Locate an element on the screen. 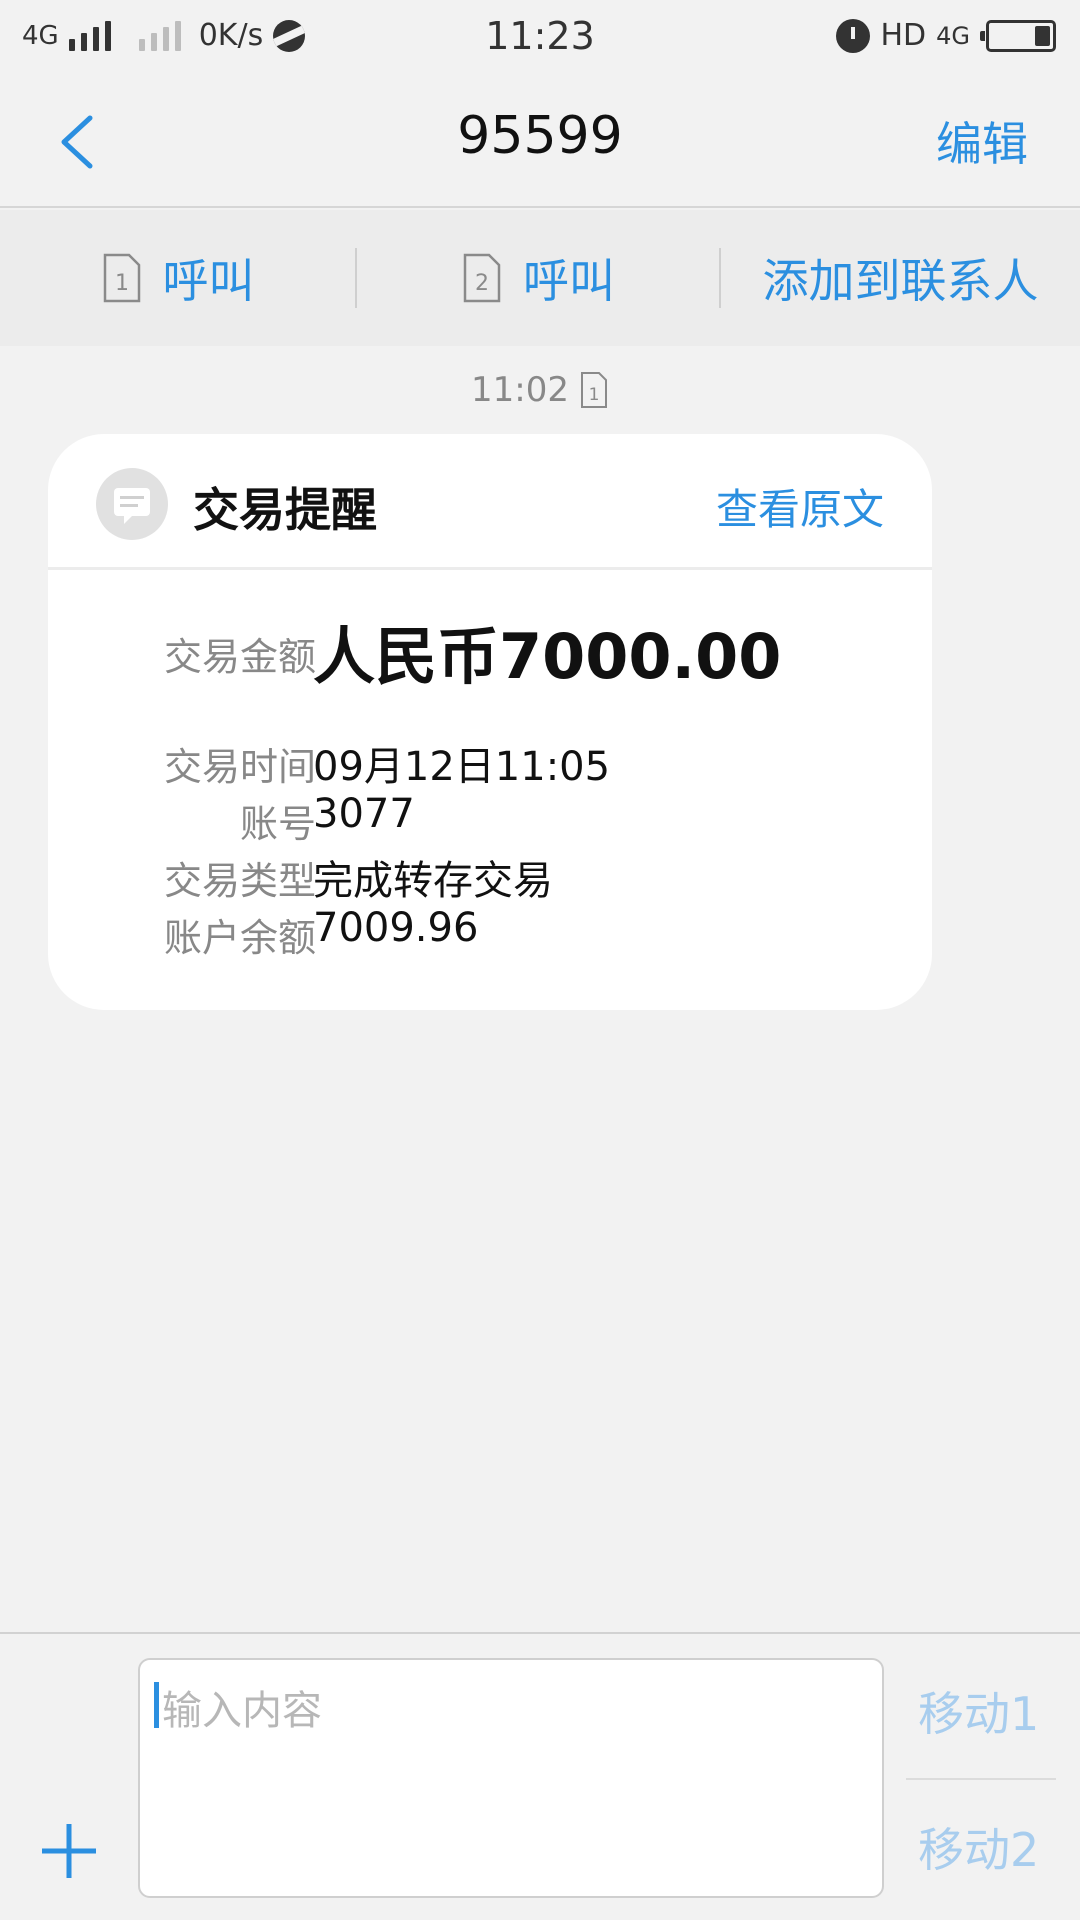 Image resolution: width=1080 pixels, height=1920 pixels. sim2-number: 2 is located at coordinates (482, 283).